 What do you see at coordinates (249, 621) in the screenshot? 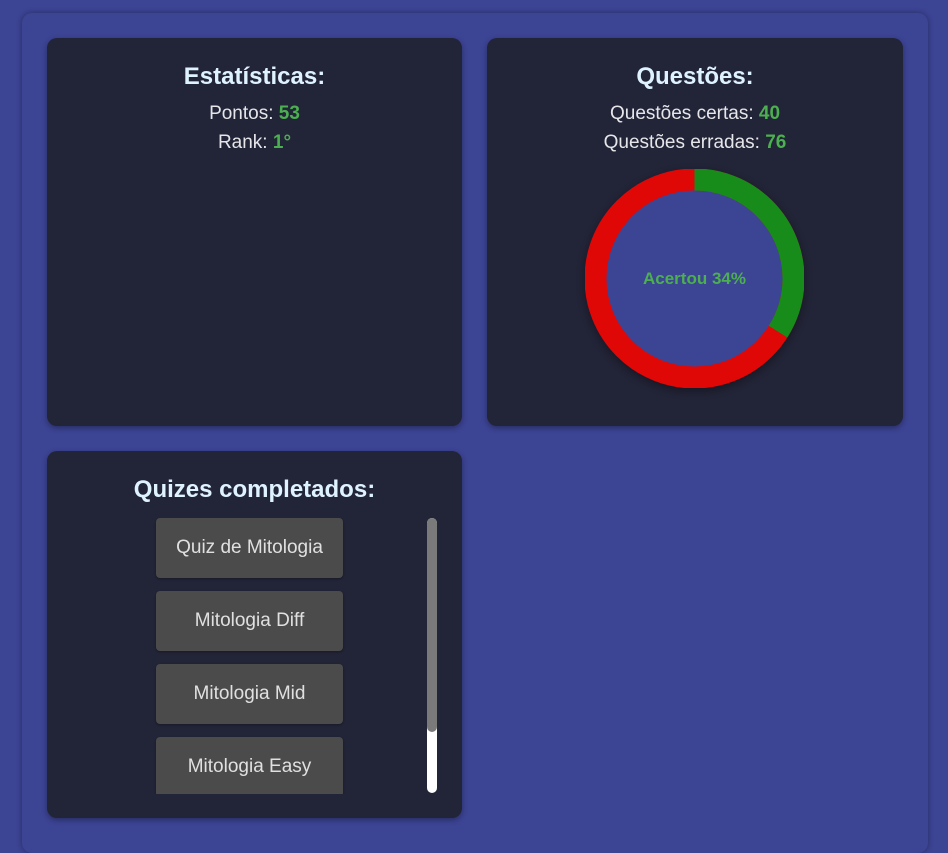
I see `quiz-item-button: Mitologia Diff` at bounding box center [249, 621].